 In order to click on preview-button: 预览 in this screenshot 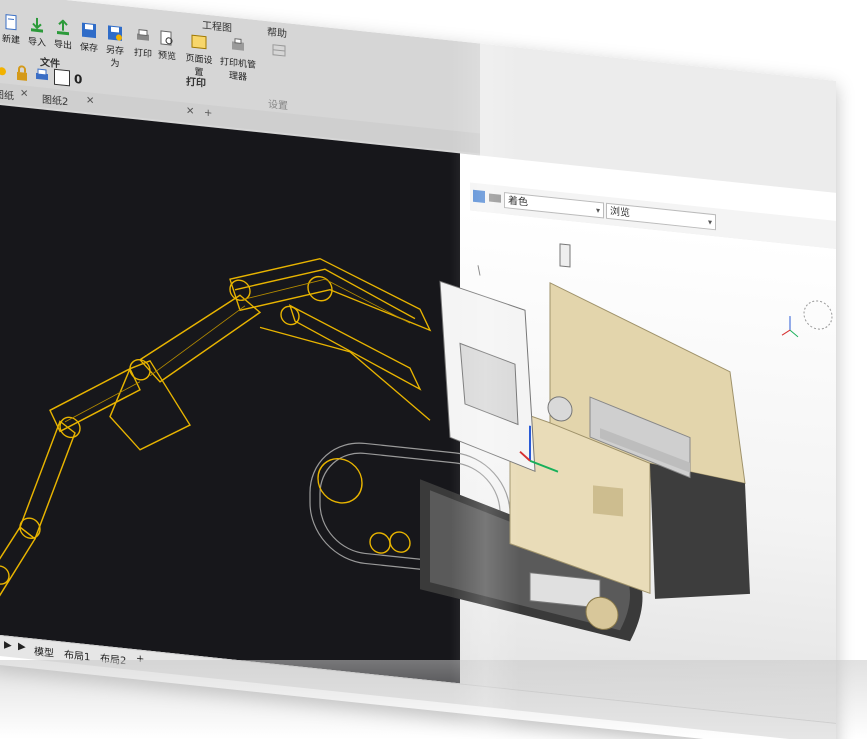, I will do `click(167, 46)`.